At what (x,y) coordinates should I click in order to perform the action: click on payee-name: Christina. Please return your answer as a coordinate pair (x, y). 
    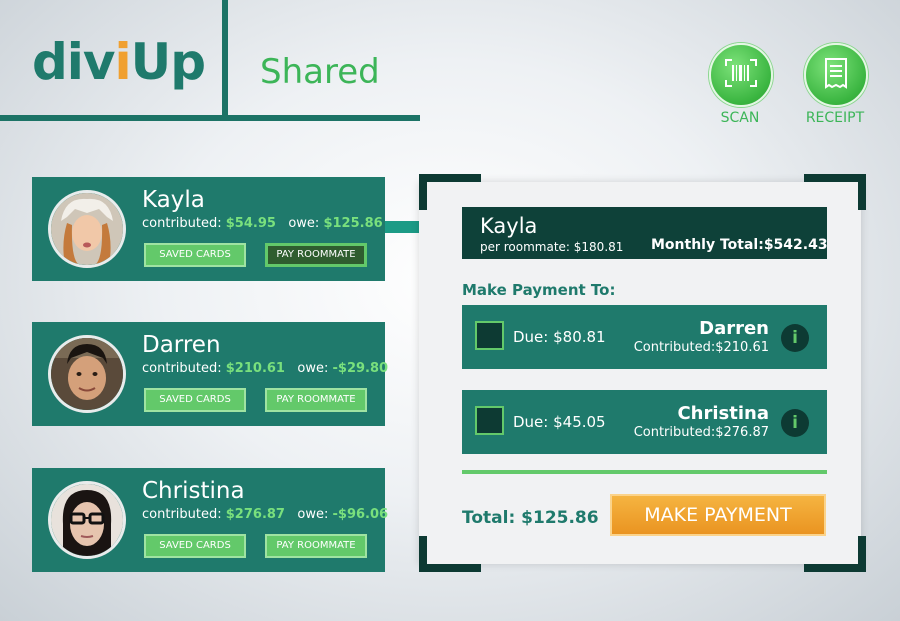
    Looking at the image, I should click on (723, 413).